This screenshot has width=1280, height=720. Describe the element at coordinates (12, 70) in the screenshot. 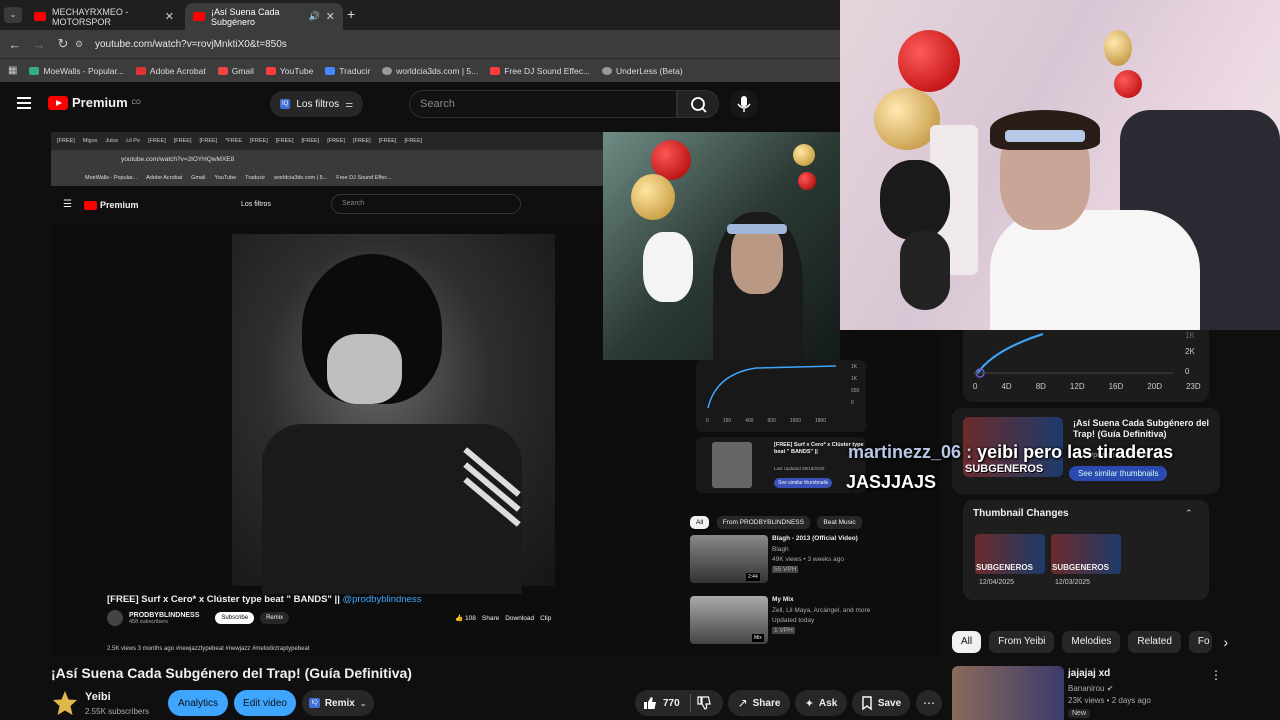

I see `apps-grid-icon: ▦` at that location.